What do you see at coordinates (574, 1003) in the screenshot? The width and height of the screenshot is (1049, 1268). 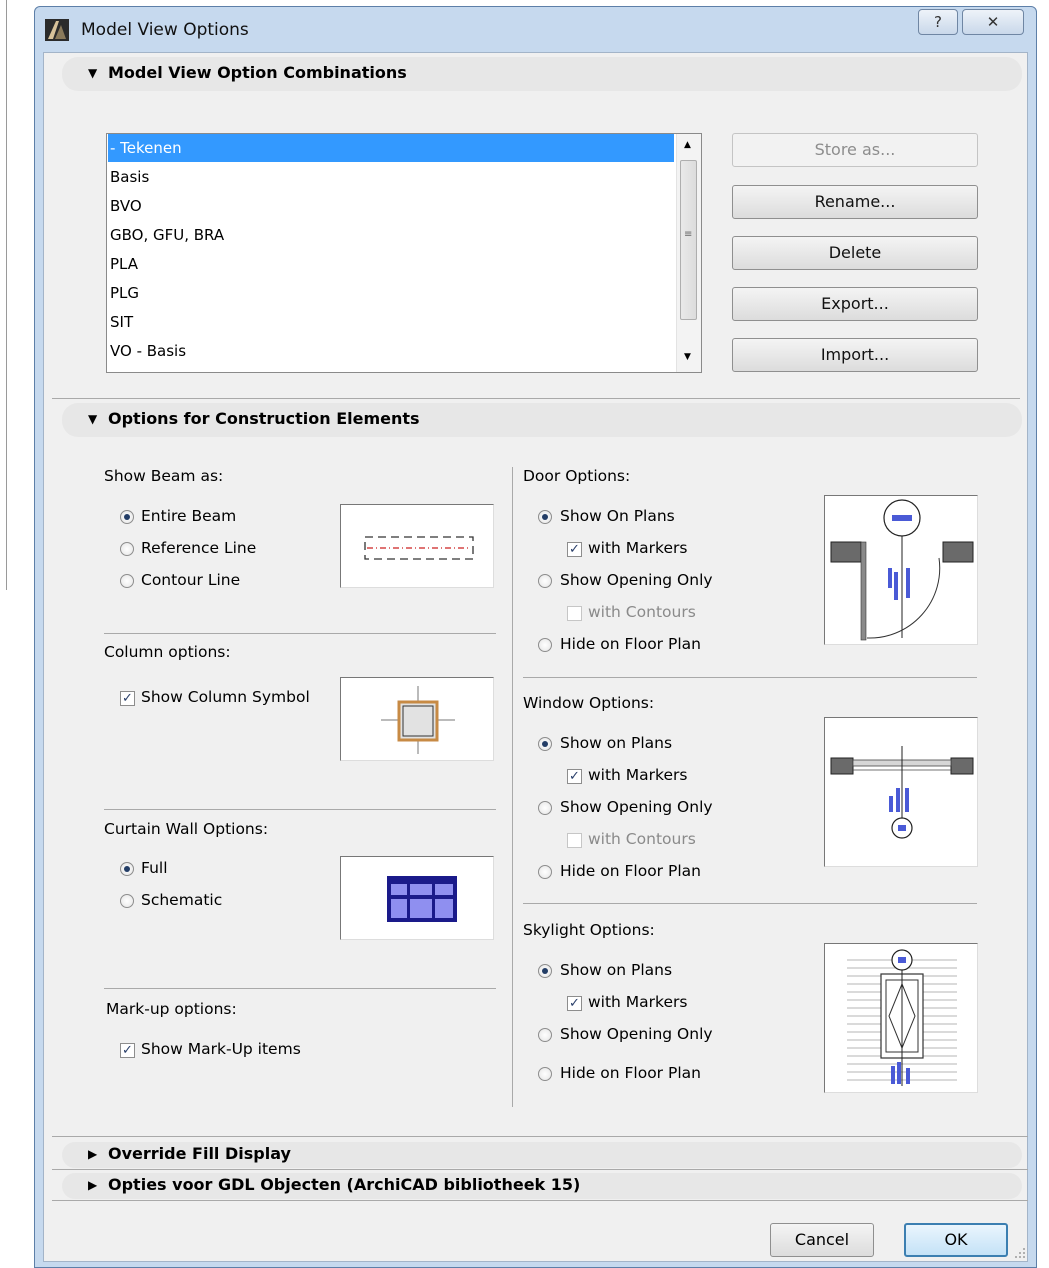 I see `checkbox-skylight-with-markers: ✓` at bounding box center [574, 1003].